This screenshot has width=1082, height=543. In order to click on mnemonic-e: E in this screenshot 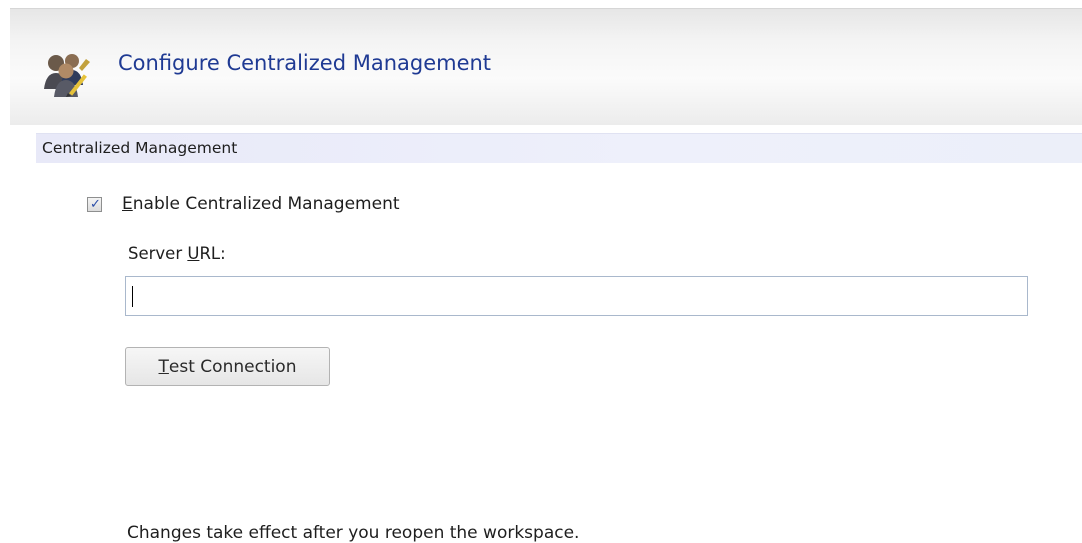, I will do `click(127, 204)`.